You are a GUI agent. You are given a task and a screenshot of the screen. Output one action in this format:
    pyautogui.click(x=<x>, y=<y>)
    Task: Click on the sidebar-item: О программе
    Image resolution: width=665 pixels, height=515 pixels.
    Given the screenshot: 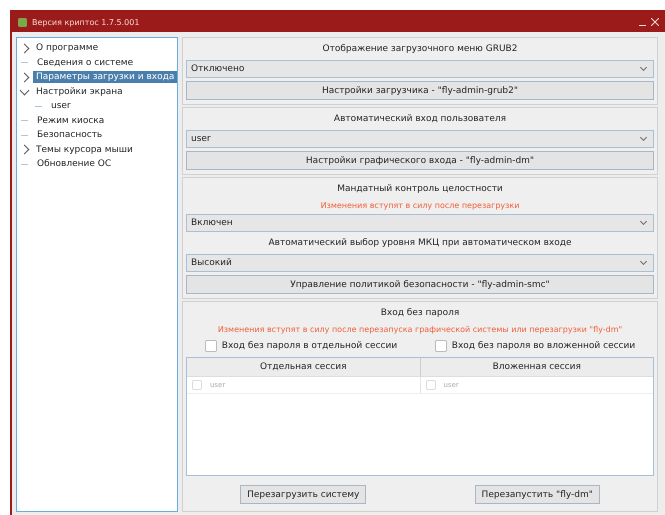 What is the action you would take?
    pyautogui.click(x=67, y=48)
    